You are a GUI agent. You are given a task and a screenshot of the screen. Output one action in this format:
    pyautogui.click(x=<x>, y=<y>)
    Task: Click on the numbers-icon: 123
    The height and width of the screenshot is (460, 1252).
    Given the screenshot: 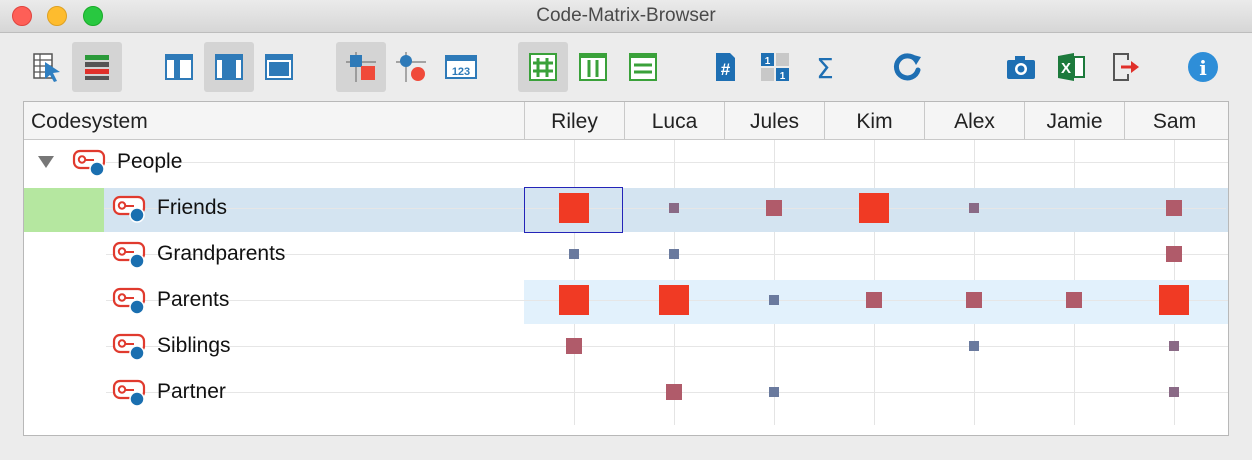 What is the action you would take?
    pyautogui.click(x=461, y=67)
    